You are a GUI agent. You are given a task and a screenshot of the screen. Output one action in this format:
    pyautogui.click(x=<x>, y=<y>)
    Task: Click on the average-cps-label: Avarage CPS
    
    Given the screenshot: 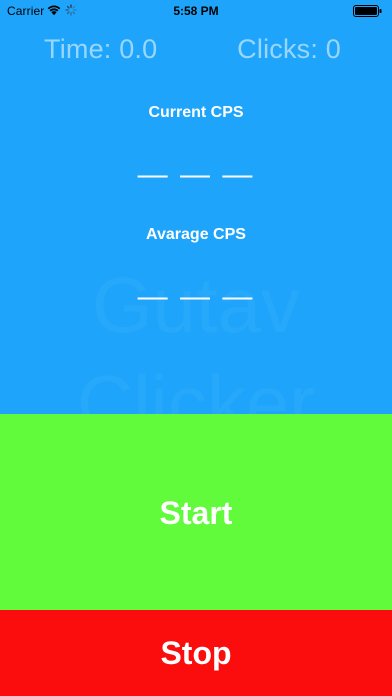 What is the action you would take?
    pyautogui.click(x=196, y=234)
    